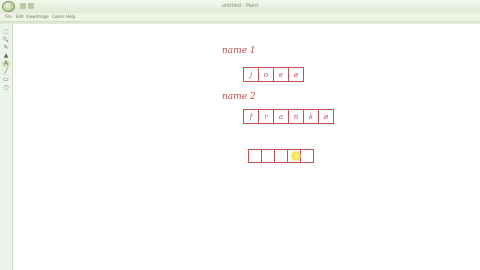  Describe the element at coordinates (6, 32) in the screenshot. I see `select-icon: ⬚` at that location.